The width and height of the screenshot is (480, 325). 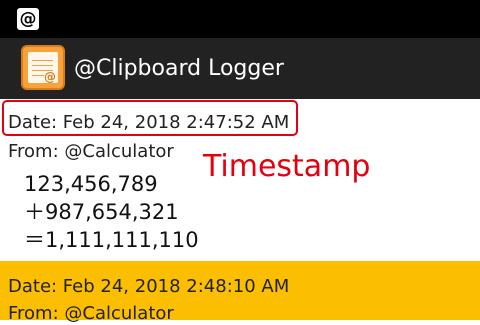 I want to click on at-symbol: @, so click(x=50, y=77).